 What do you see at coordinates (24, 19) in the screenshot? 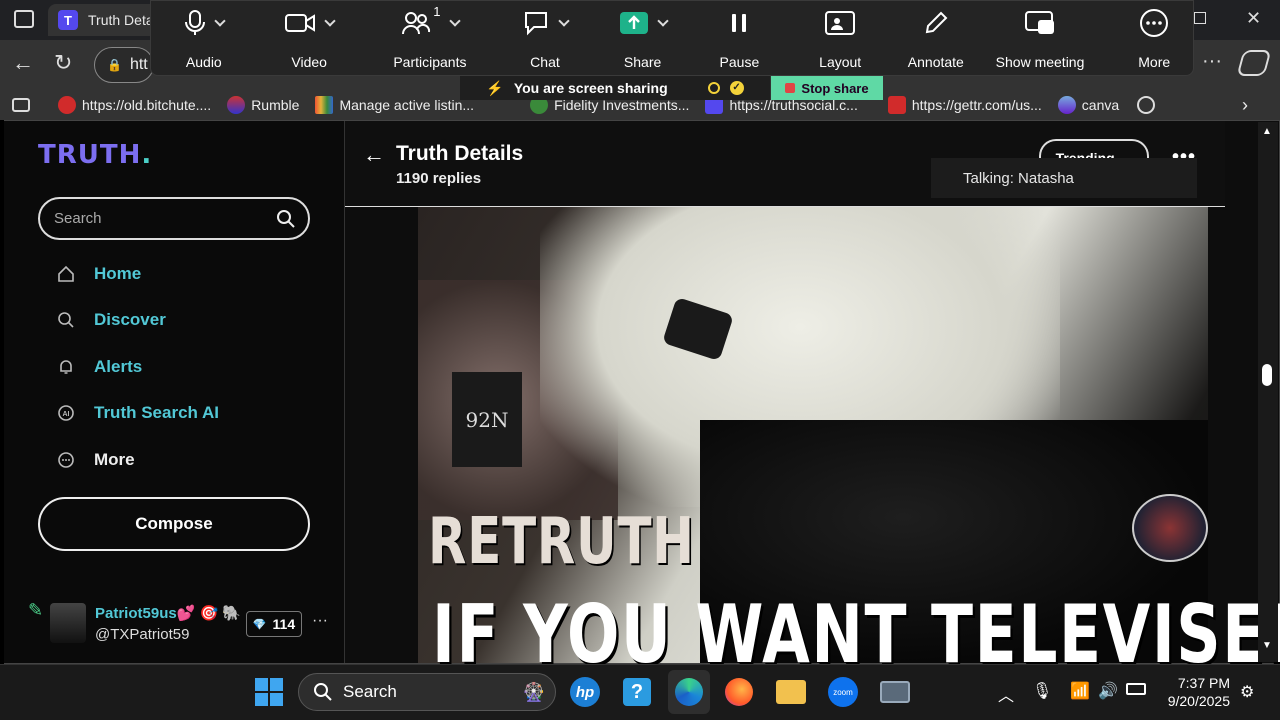
I see `tab-actions-icon` at bounding box center [24, 19].